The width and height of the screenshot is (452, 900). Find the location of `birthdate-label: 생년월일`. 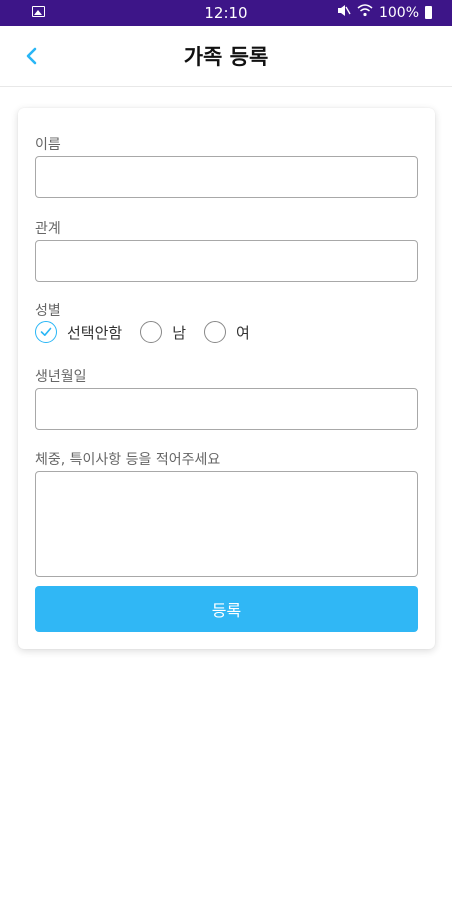

birthdate-label: 생년월일 is located at coordinates (61, 377).